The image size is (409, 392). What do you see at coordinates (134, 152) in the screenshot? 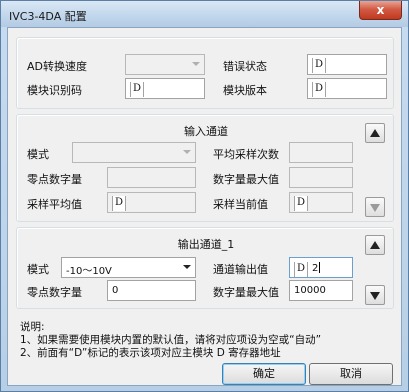
I see `input-mode-select` at bounding box center [134, 152].